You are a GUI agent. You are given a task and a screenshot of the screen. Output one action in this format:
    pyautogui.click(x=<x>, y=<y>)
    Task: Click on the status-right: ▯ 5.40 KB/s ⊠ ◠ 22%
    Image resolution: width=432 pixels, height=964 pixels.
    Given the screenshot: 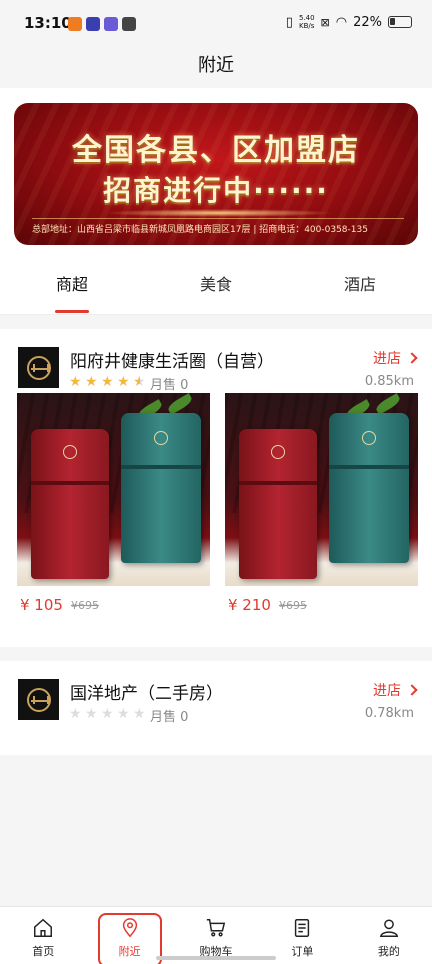 What is the action you would take?
    pyautogui.click(x=349, y=22)
    